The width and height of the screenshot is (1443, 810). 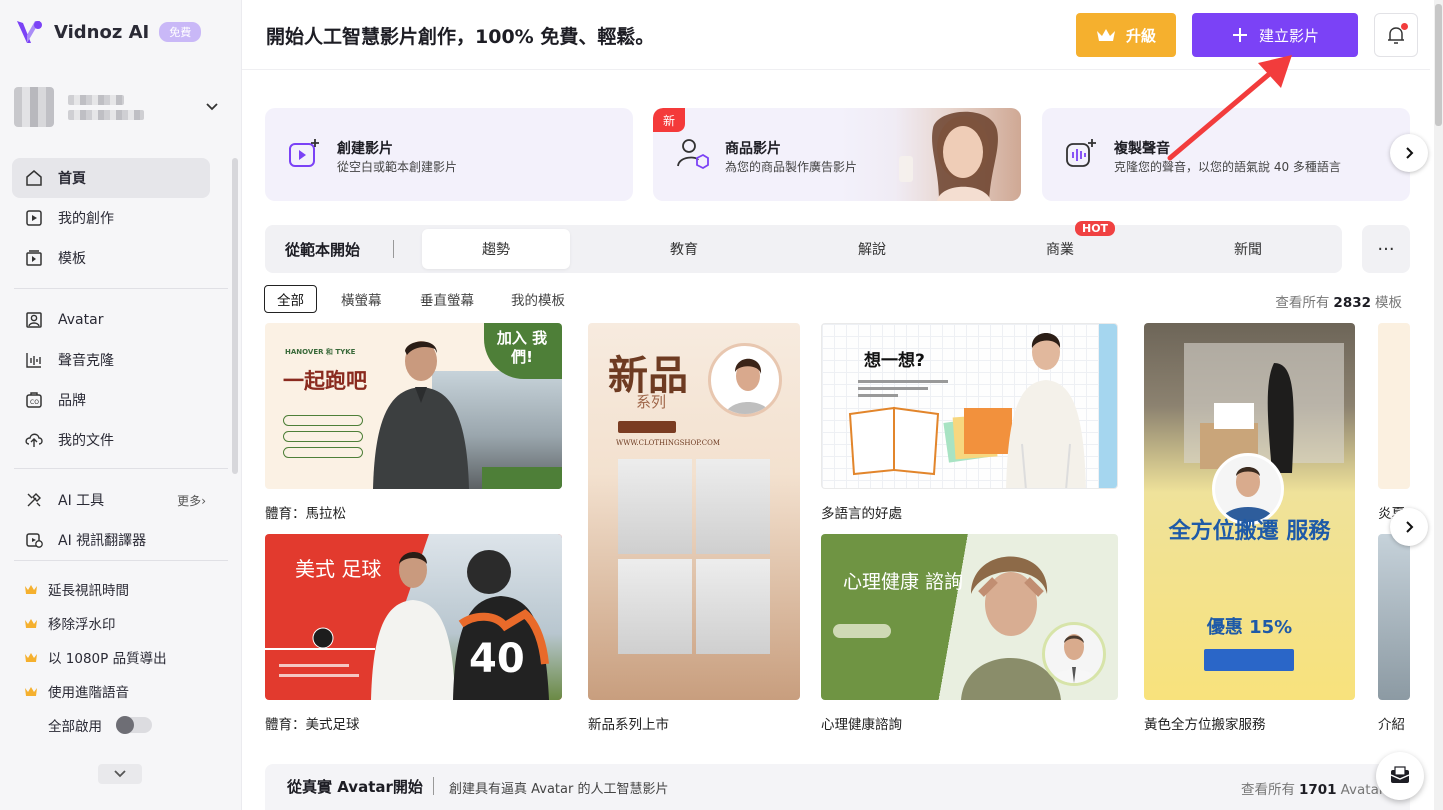 I want to click on template-caption: 黃色全方位搬家服務, so click(x=1205, y=725).